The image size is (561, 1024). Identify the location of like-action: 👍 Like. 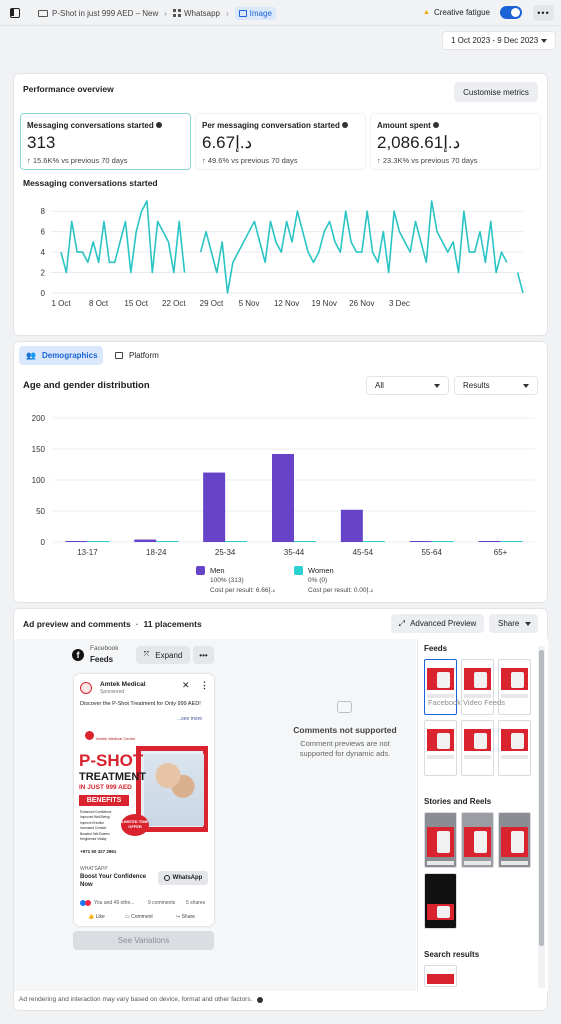
(96, 917).